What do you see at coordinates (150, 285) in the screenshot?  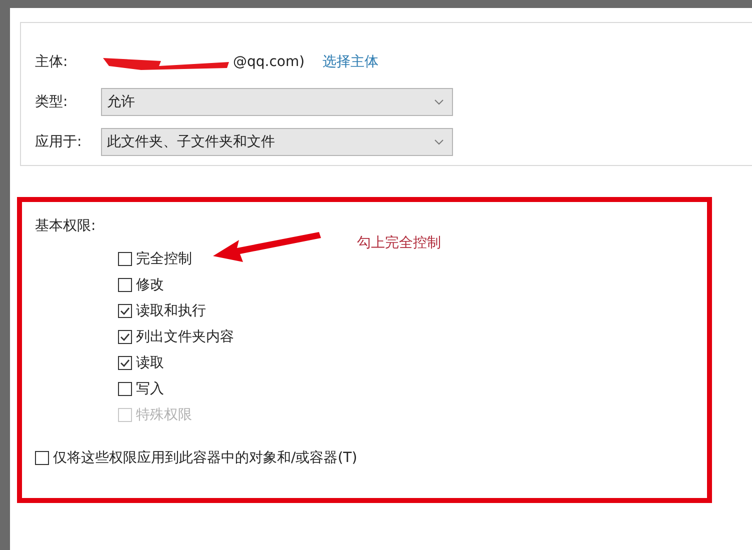 I see `checkbox-label: 修改` at bounding box center [150, 285].